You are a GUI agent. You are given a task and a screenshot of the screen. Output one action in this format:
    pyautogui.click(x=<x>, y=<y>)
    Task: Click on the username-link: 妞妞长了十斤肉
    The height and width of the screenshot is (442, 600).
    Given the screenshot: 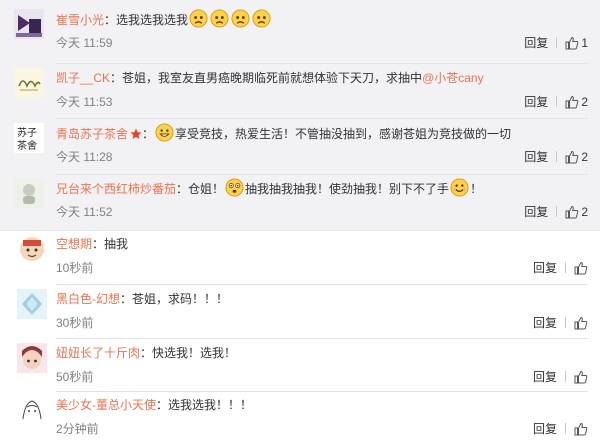 What is the action you would take?
    pyautogui.click(x=98, y=353)
    